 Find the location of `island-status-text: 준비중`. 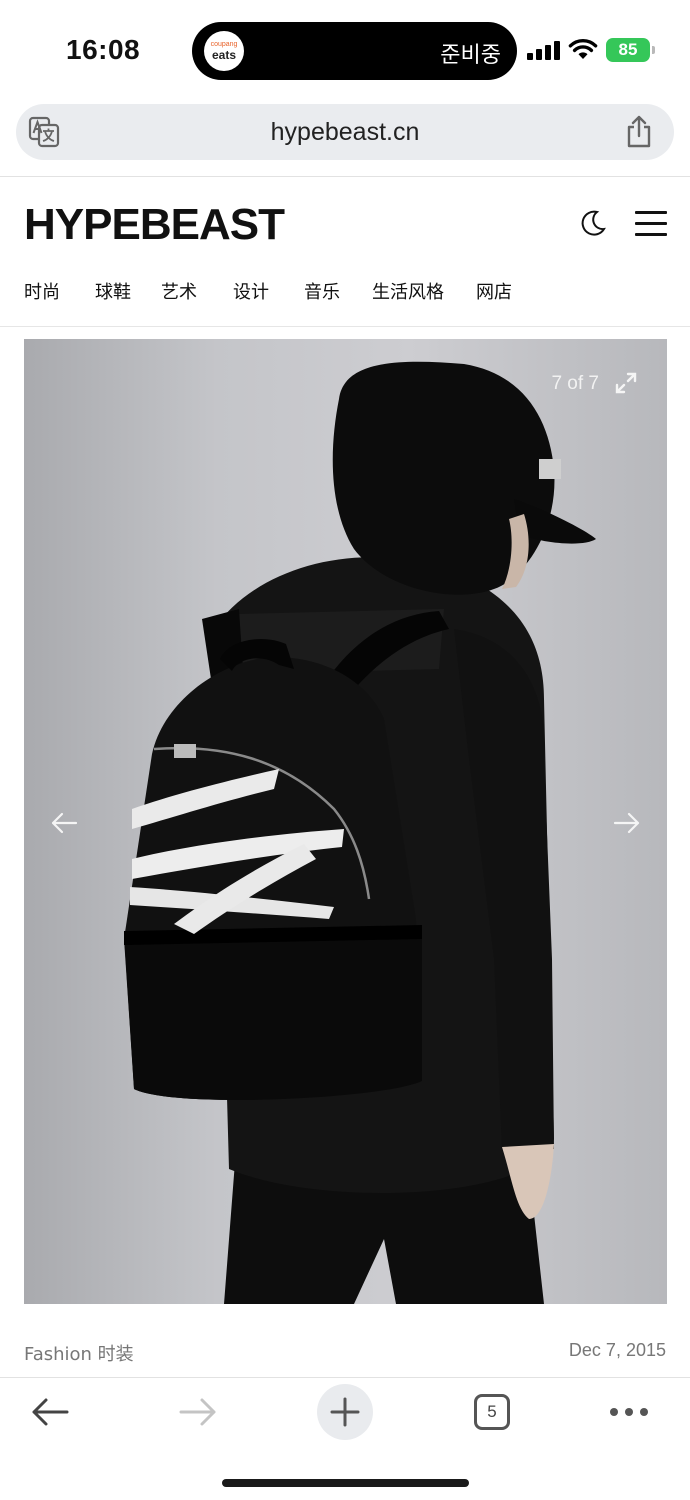

island-status-text: 준비중 is located at coordinates (470, 55).